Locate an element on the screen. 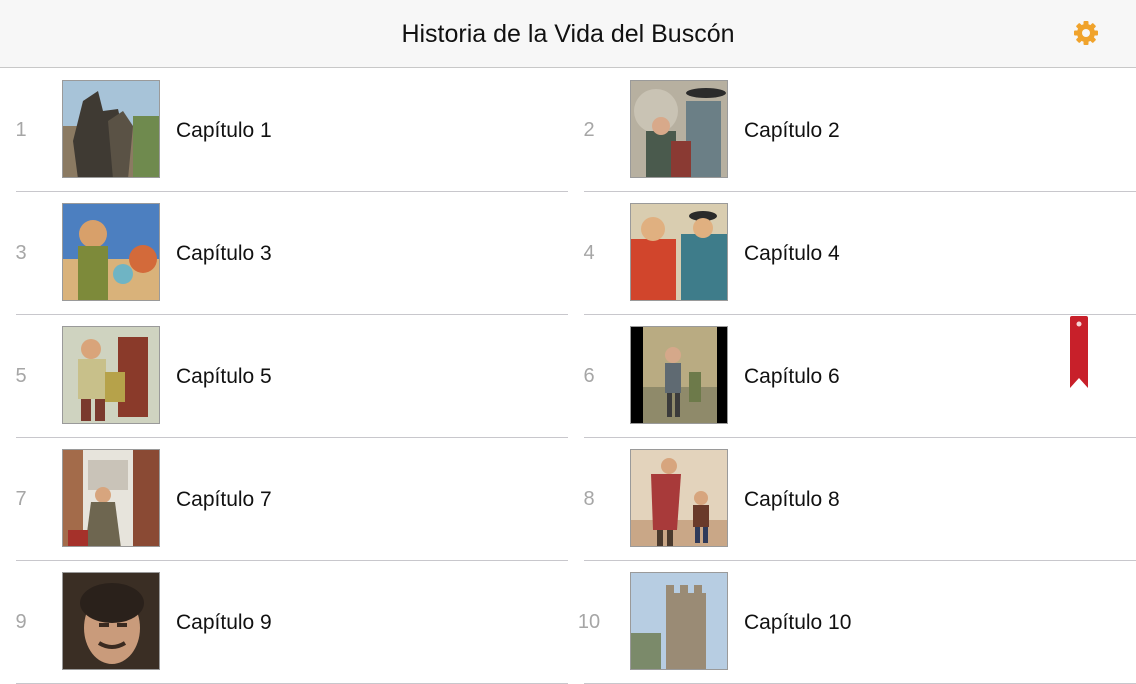 This screenshot has height=684, width=1136. chapter-number: 1 is located at coordinates (21, 130).